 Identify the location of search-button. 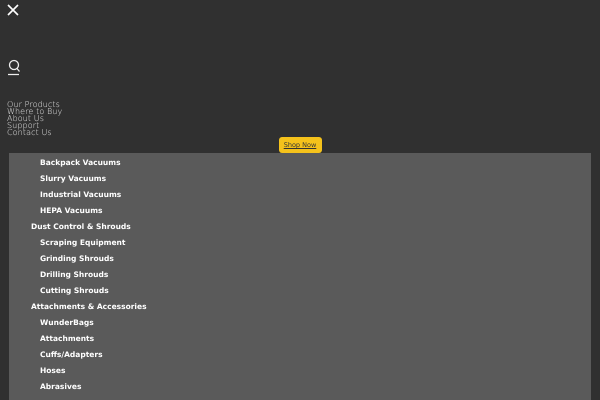
(14, 68).